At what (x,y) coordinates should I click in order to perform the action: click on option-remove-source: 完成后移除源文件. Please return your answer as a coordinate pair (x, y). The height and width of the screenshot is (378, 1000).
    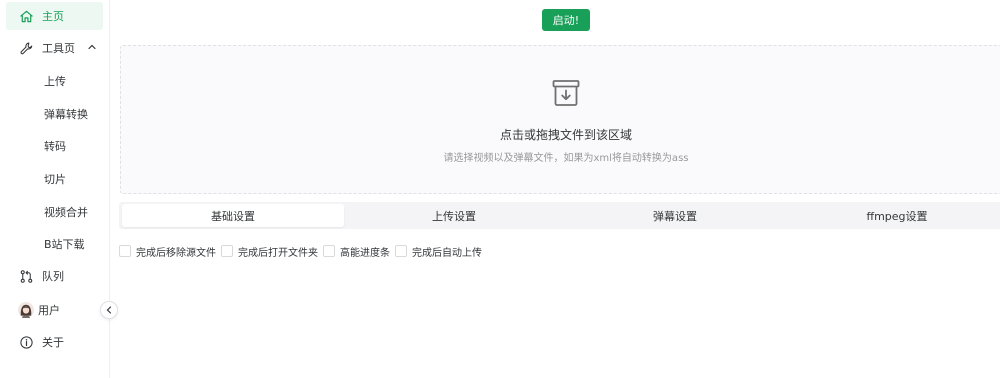
    Looking at the image, I should click on (167, 251).